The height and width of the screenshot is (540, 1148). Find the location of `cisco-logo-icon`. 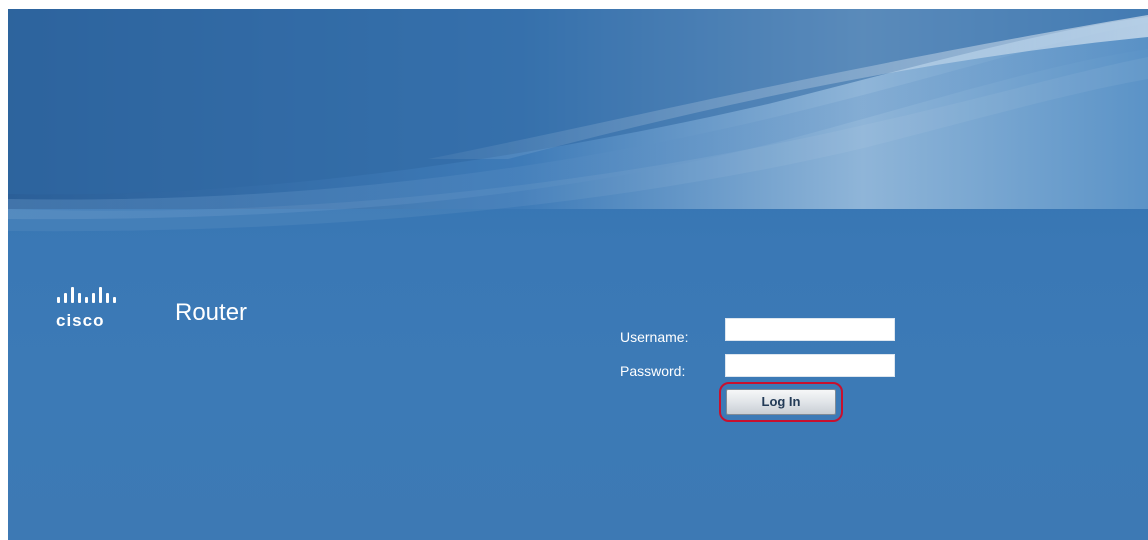

cisco-logo-icon is located at coordinates (86, 295).